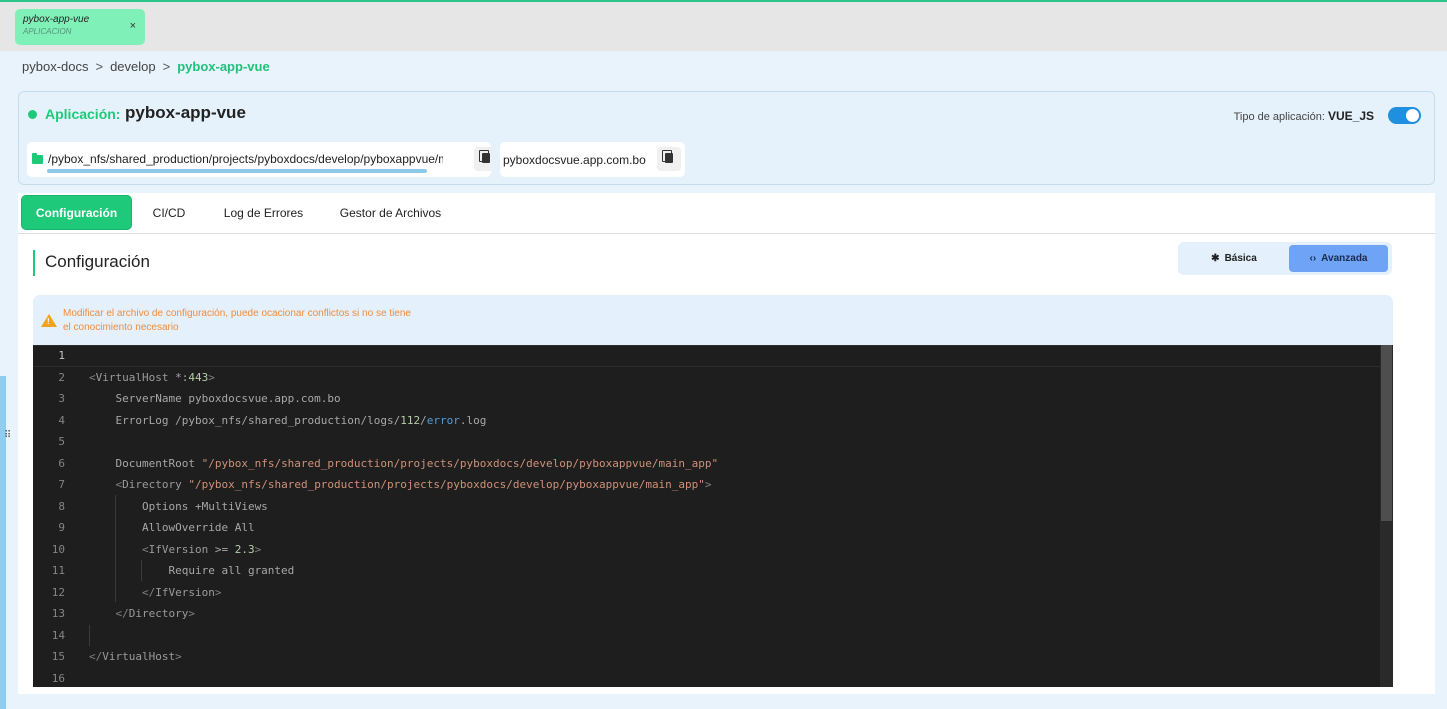  I want to click on section-accent, so click(34, 263).